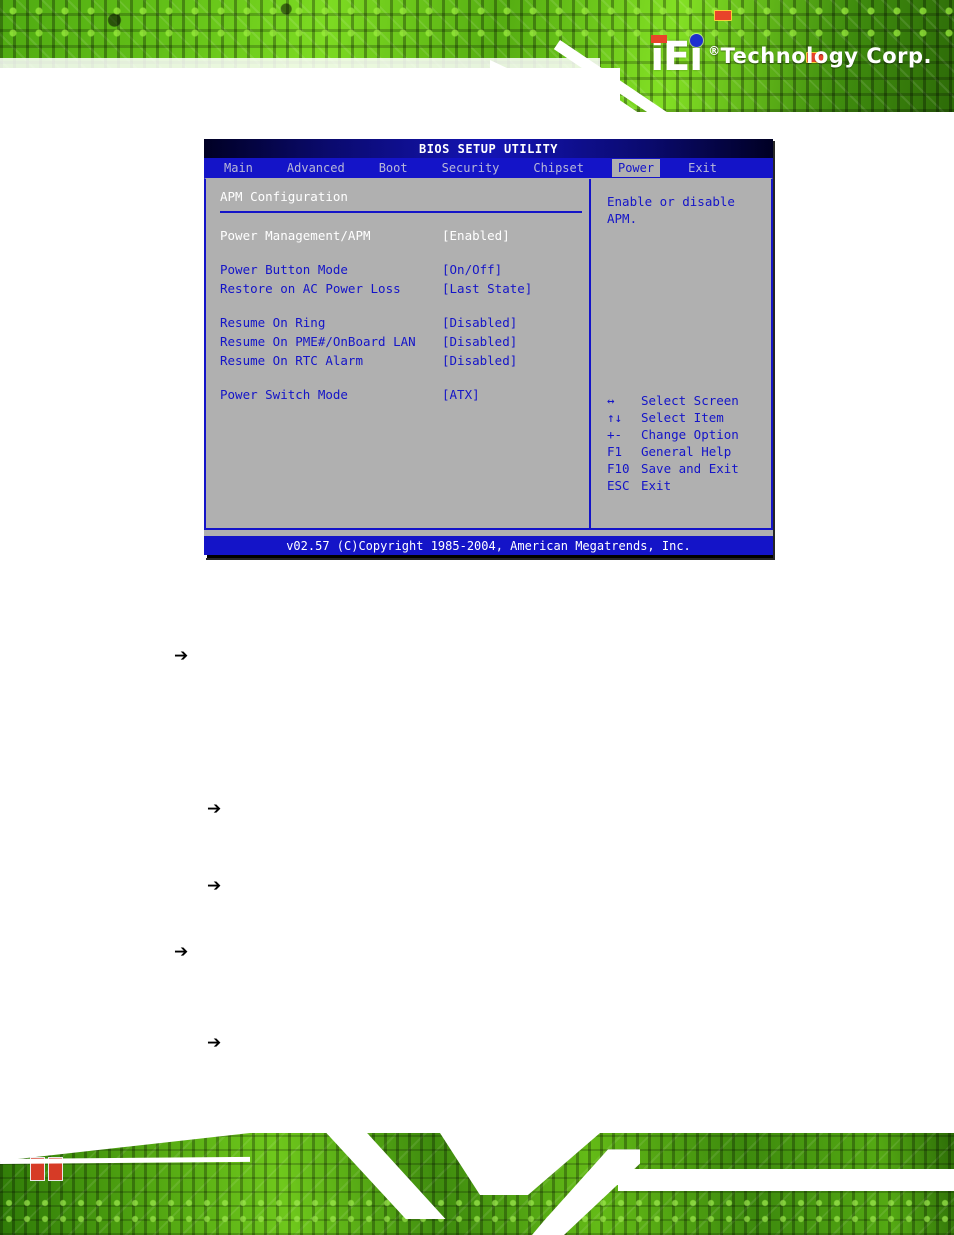 This screenshot has height=1235, width=954. Describe the element at coordinates (615, 434) in the screenshot. I see `bios-key-glyph-icon: +-` at that location.